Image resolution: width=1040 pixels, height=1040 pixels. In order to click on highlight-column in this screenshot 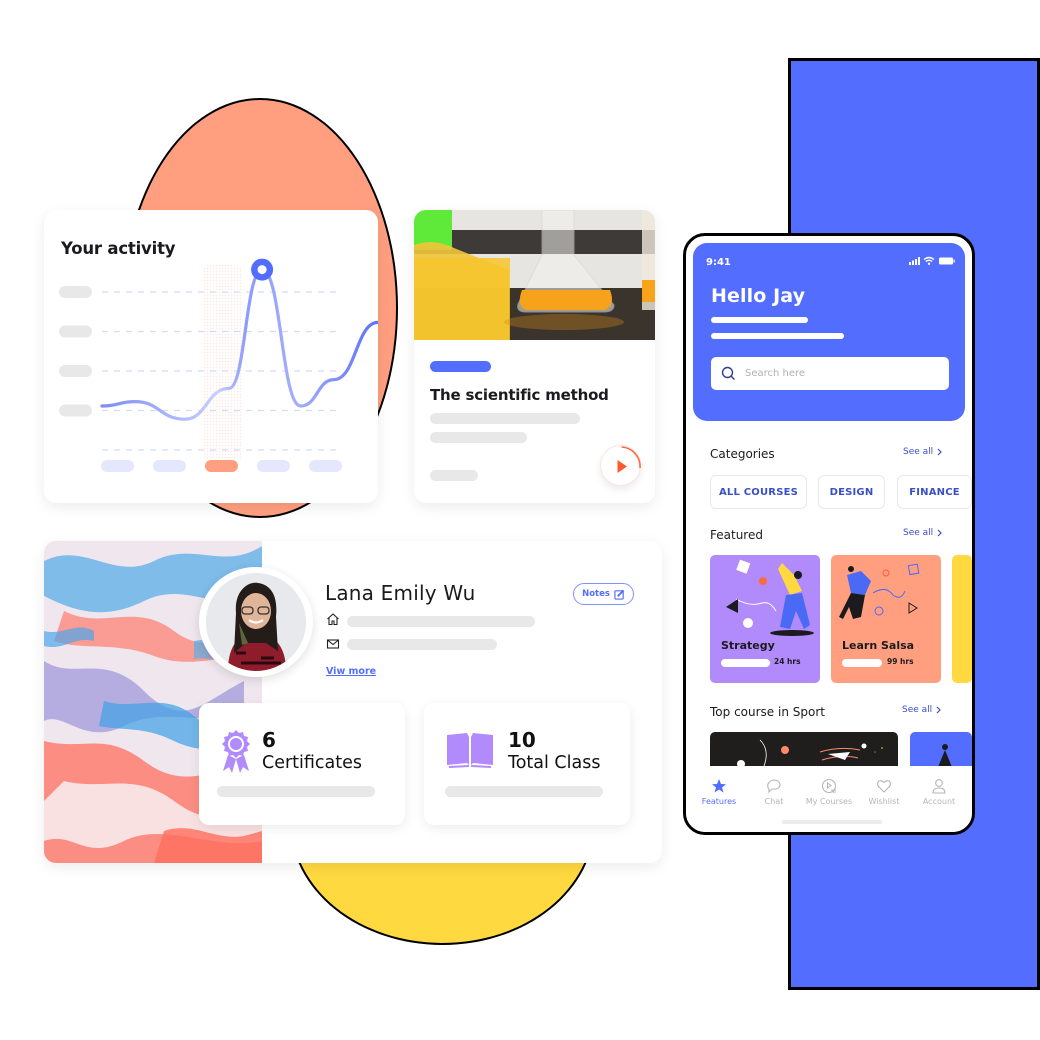, I will do `click(222, 362)`.